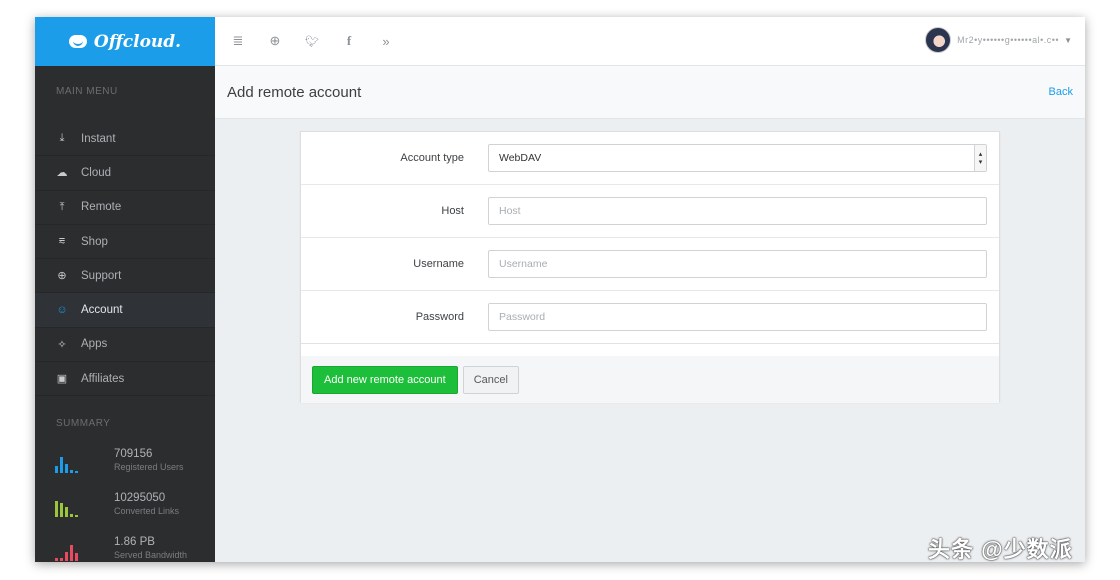  I want to click on sidebar-item-account: ☺ Account, so click(125, 310).